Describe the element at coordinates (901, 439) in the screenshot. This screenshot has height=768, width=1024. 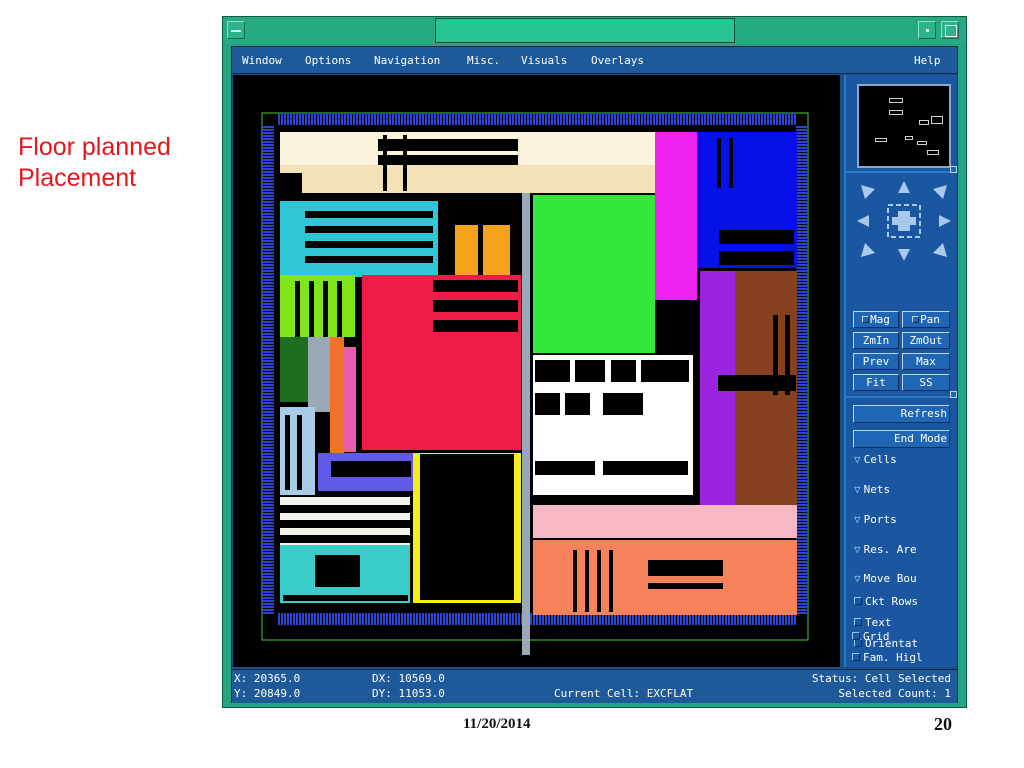
I see `end-mode-button: End Mode` at that location.